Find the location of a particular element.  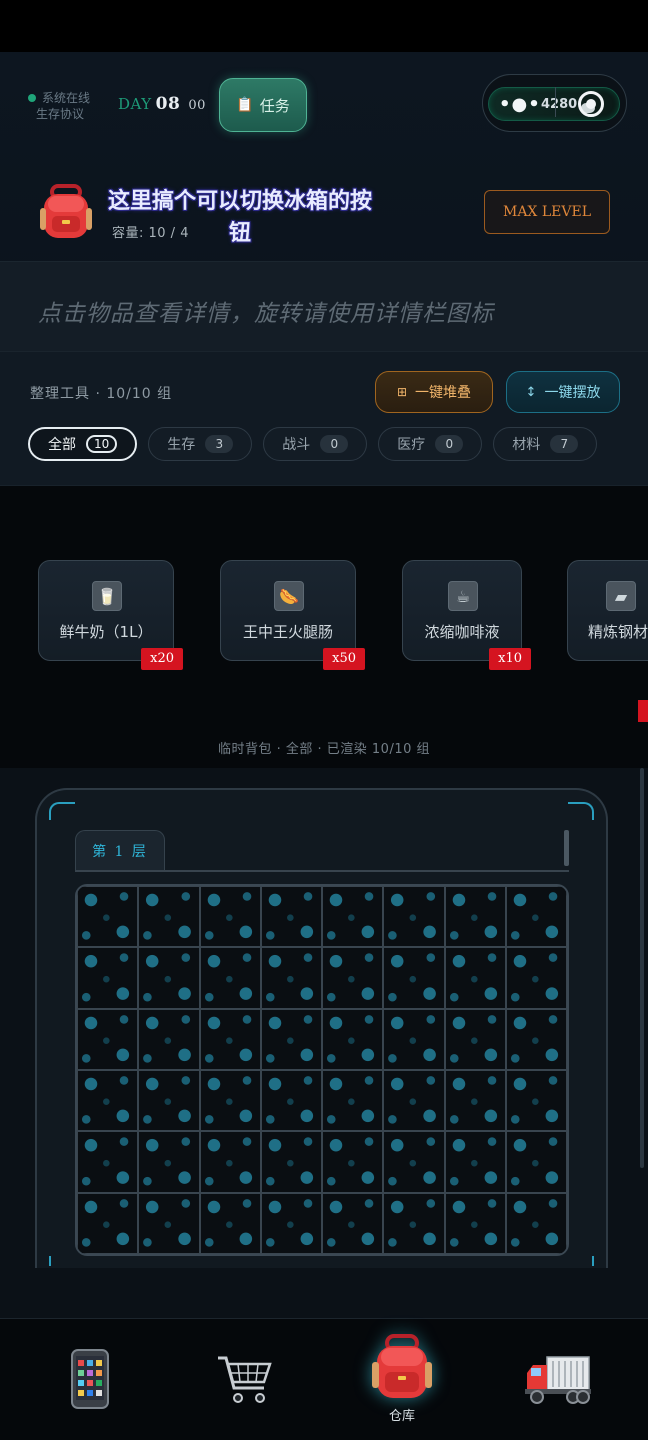

annotation-overlay: 这里搞个可以切换冰箱的按钮 is located at coordinates (239, 217).